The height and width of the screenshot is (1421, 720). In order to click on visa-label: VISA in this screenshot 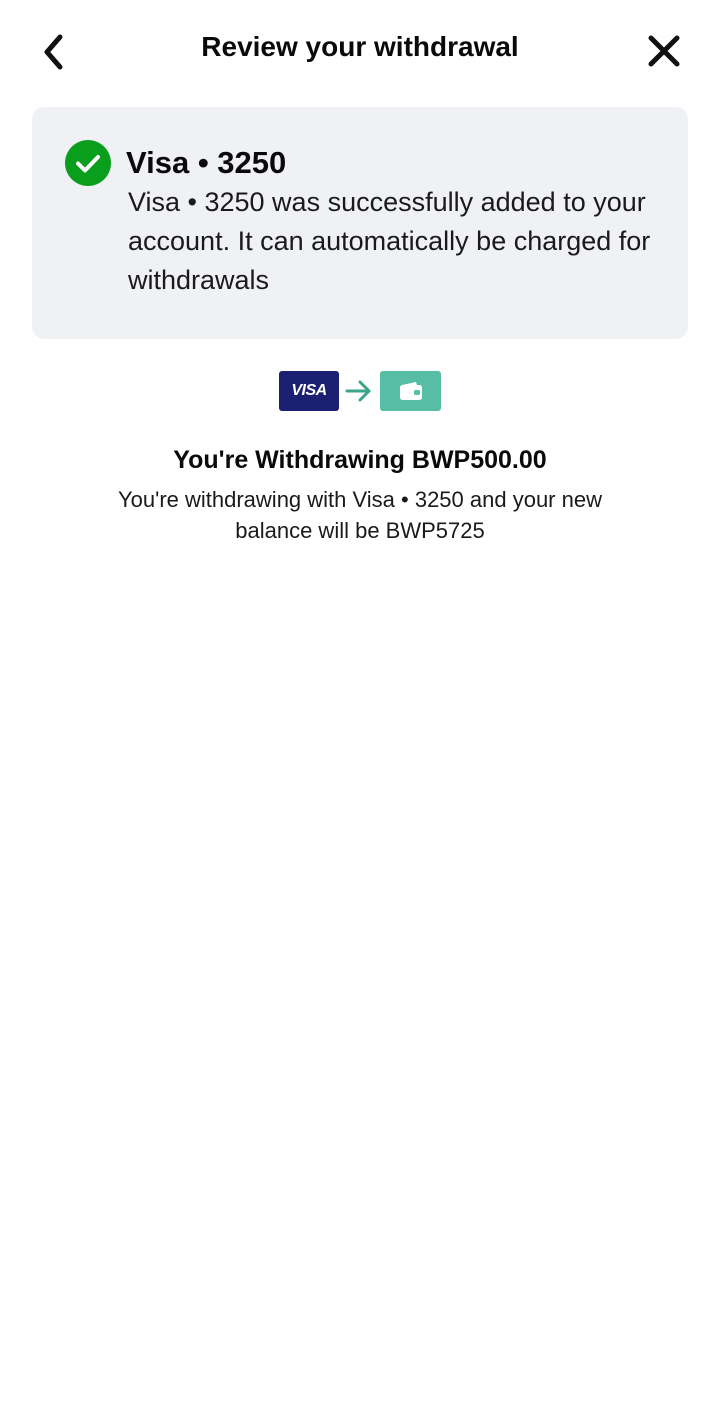, I will do `click(309, 390)`.